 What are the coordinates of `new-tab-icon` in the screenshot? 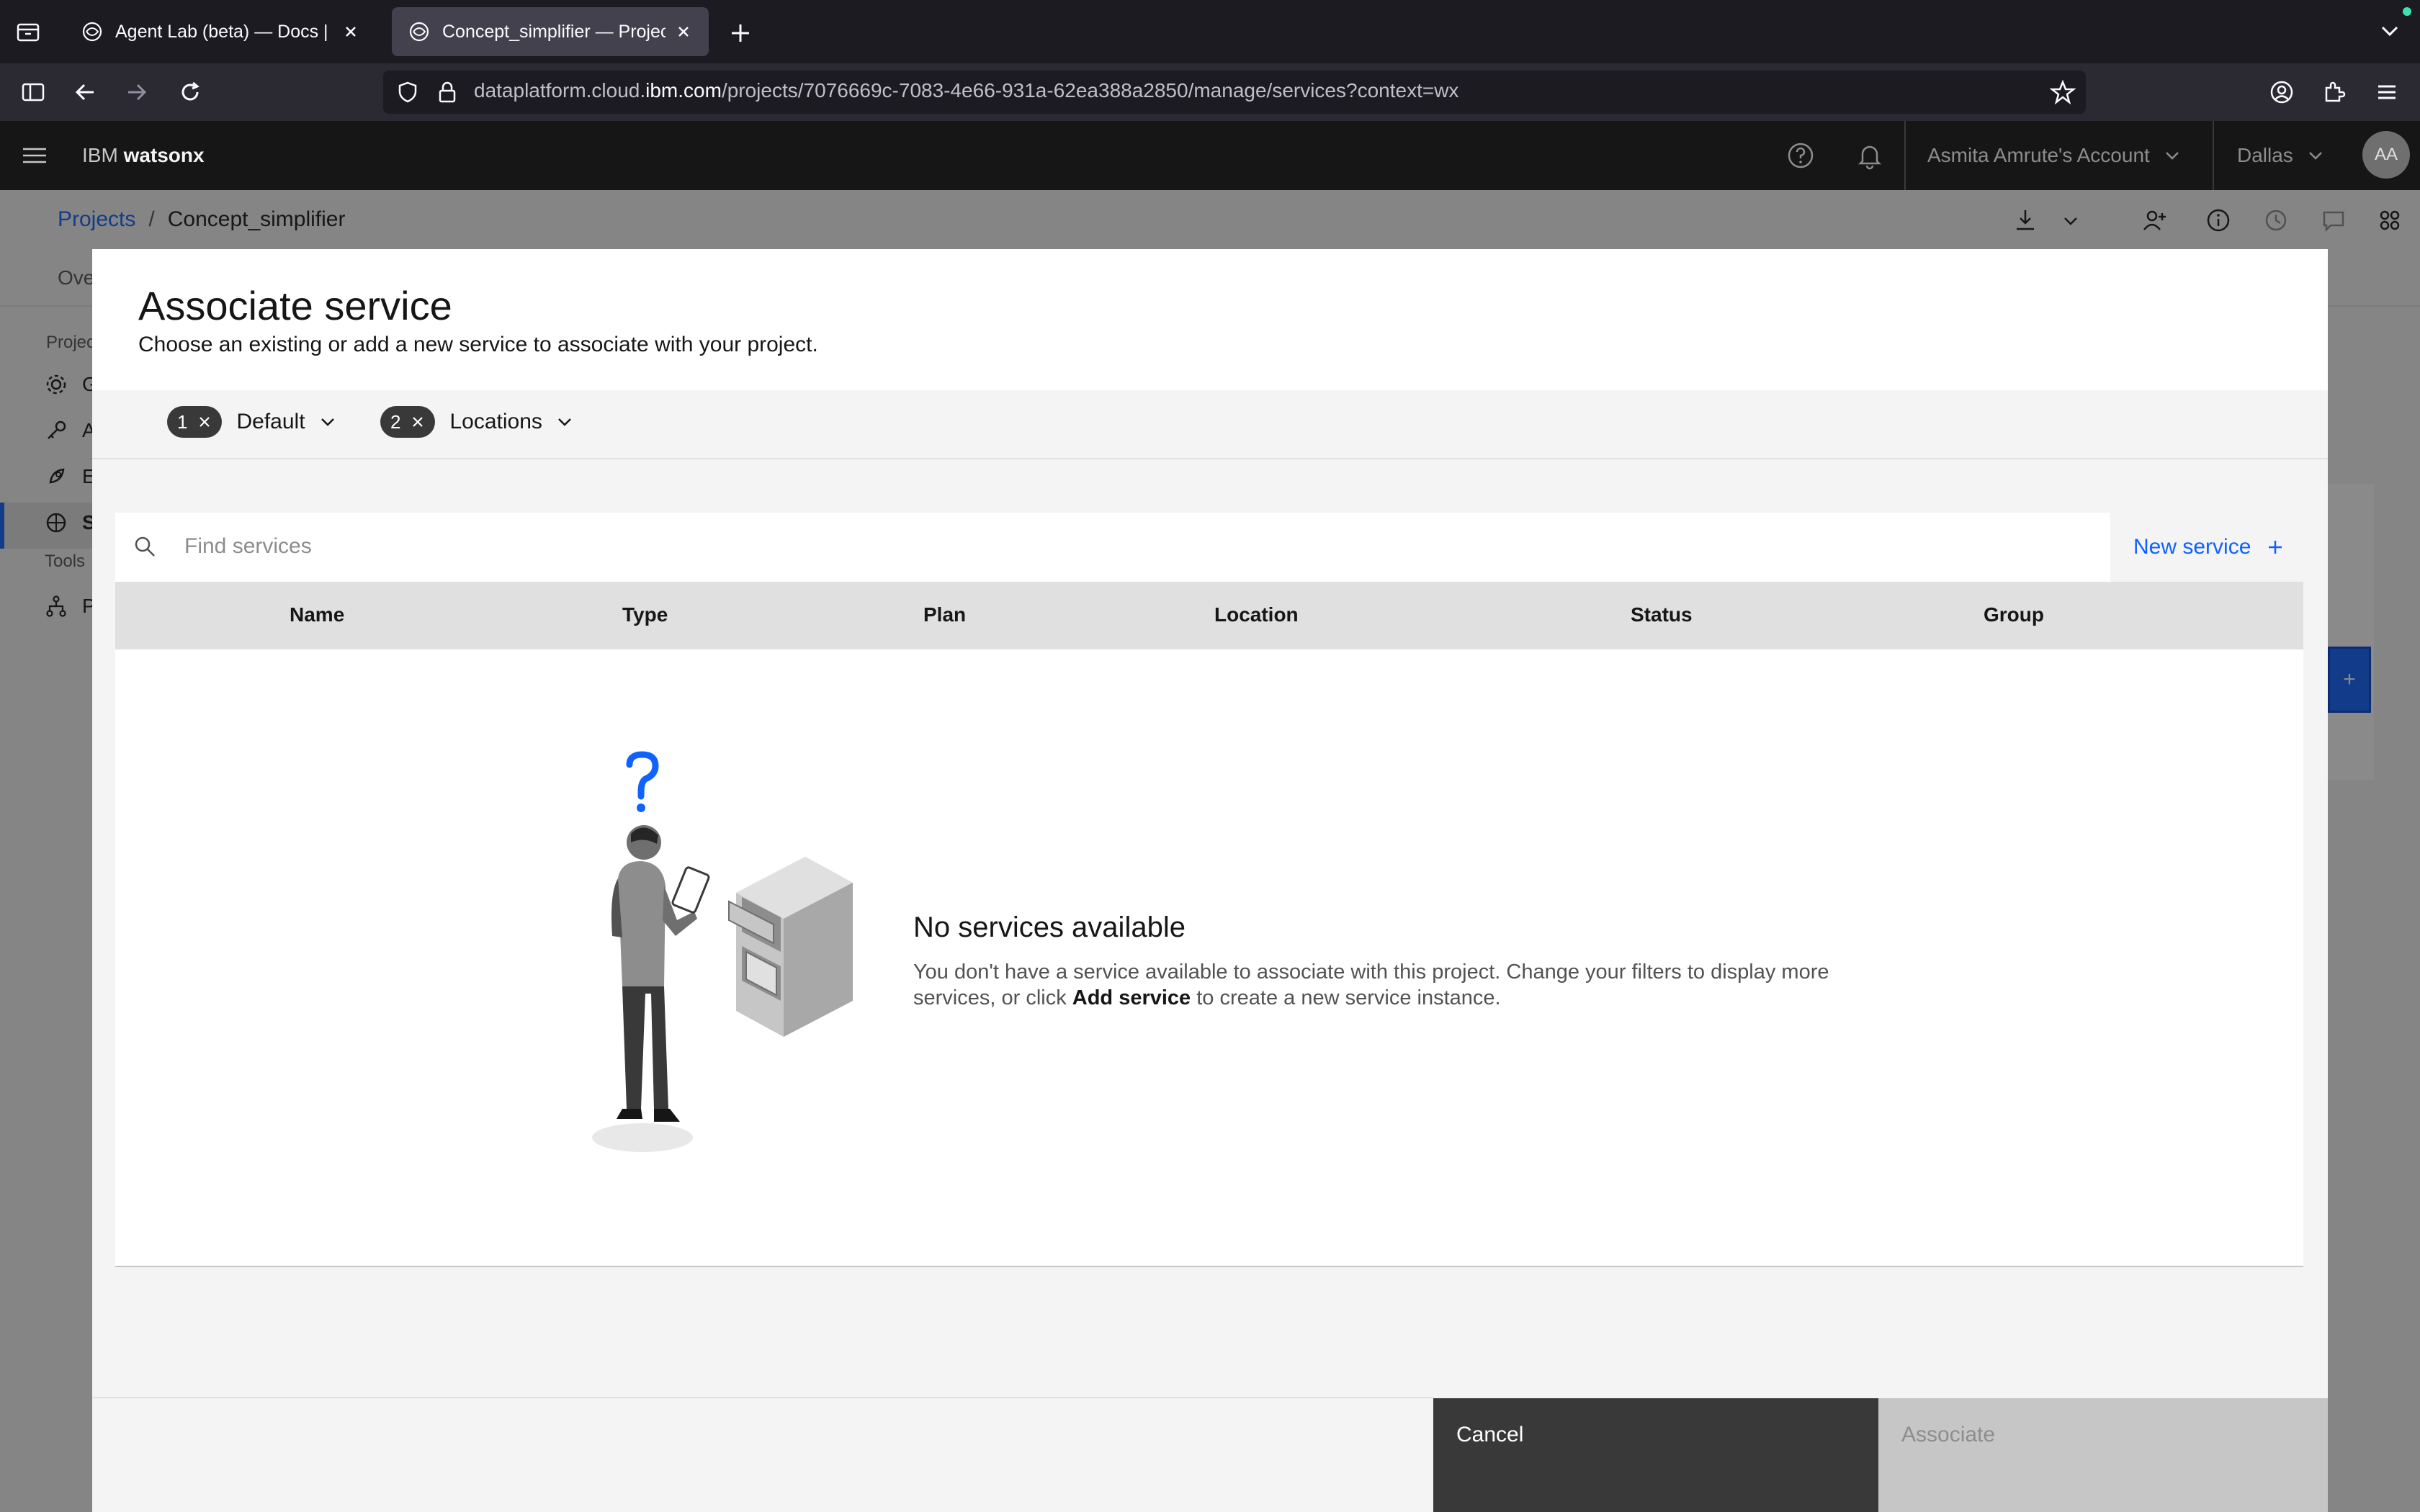 It's located at (740, 33).